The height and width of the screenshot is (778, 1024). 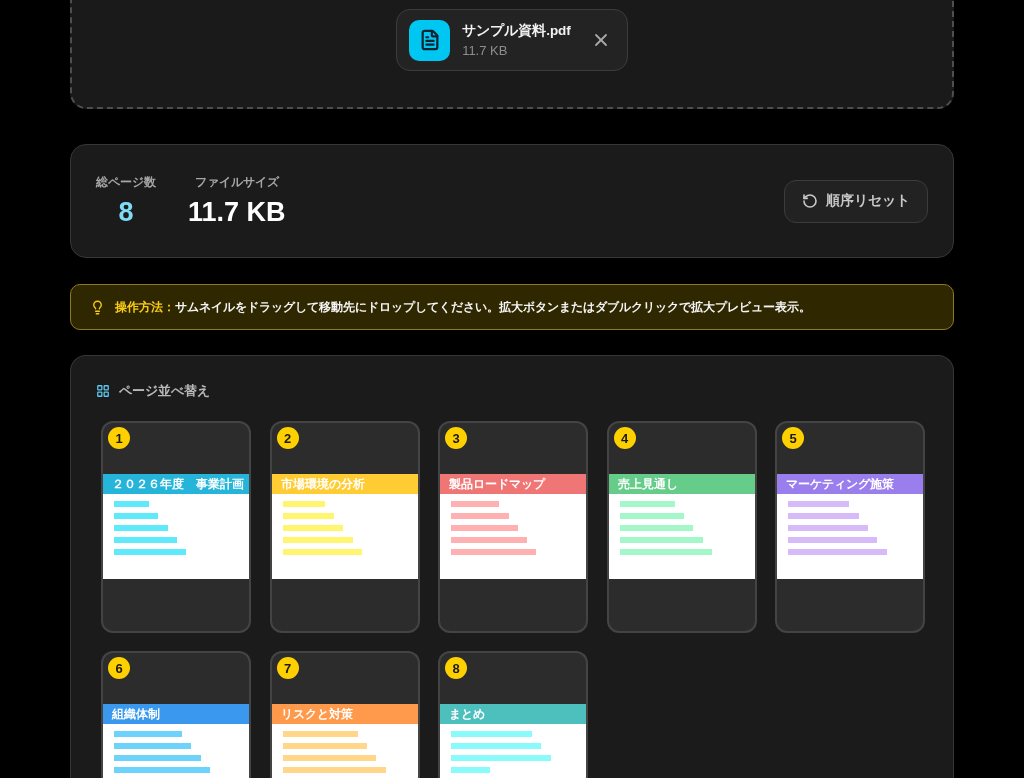 What do you see at coordinates (236, 182) in the screenshot?
I see `stat-label: ファイルサイズ` at bounding box center [236, 182].